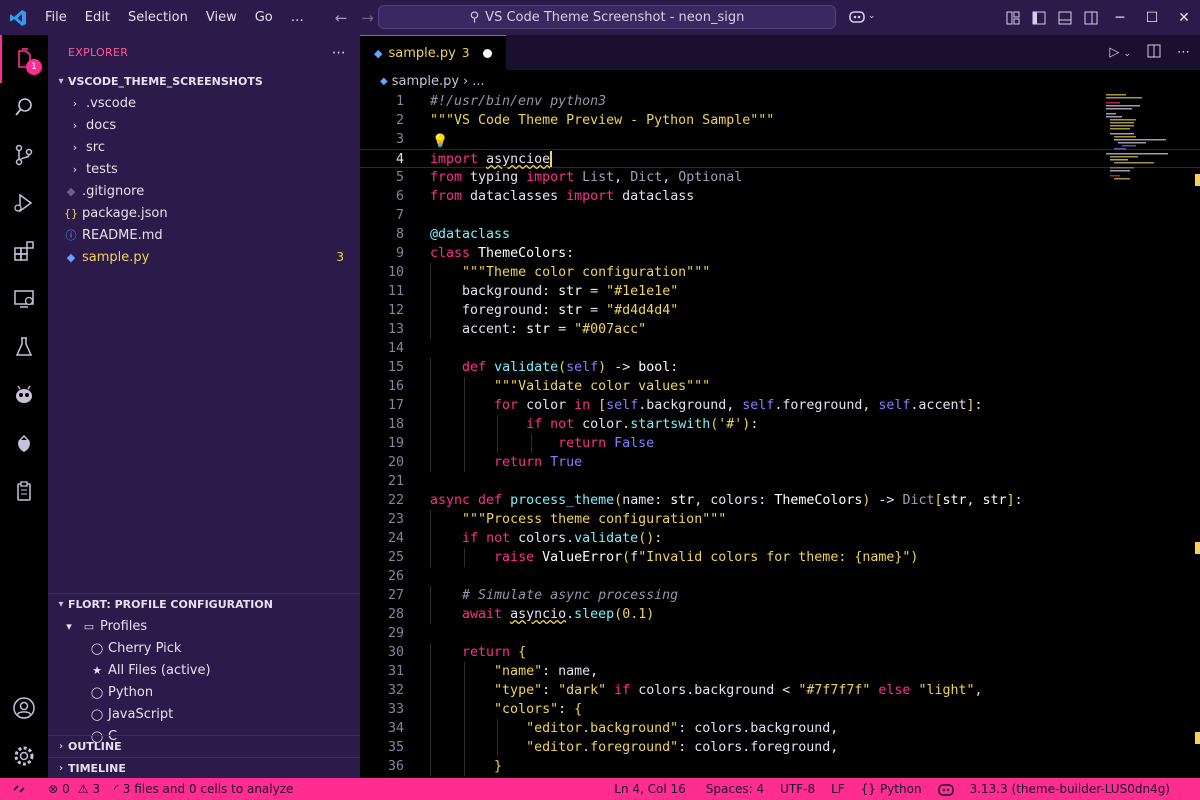 This screenshot has height=800, width=1200. I want to click on tree-file-sample-py: ◆ sample.py 3, so click(204, 257).